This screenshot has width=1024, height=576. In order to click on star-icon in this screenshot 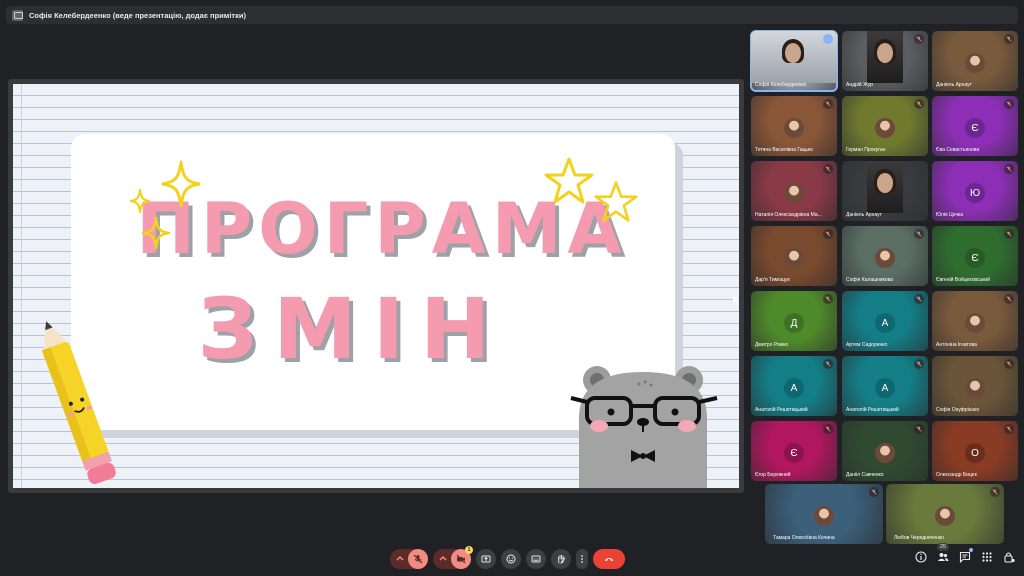, I will do `click(569, 180)`.